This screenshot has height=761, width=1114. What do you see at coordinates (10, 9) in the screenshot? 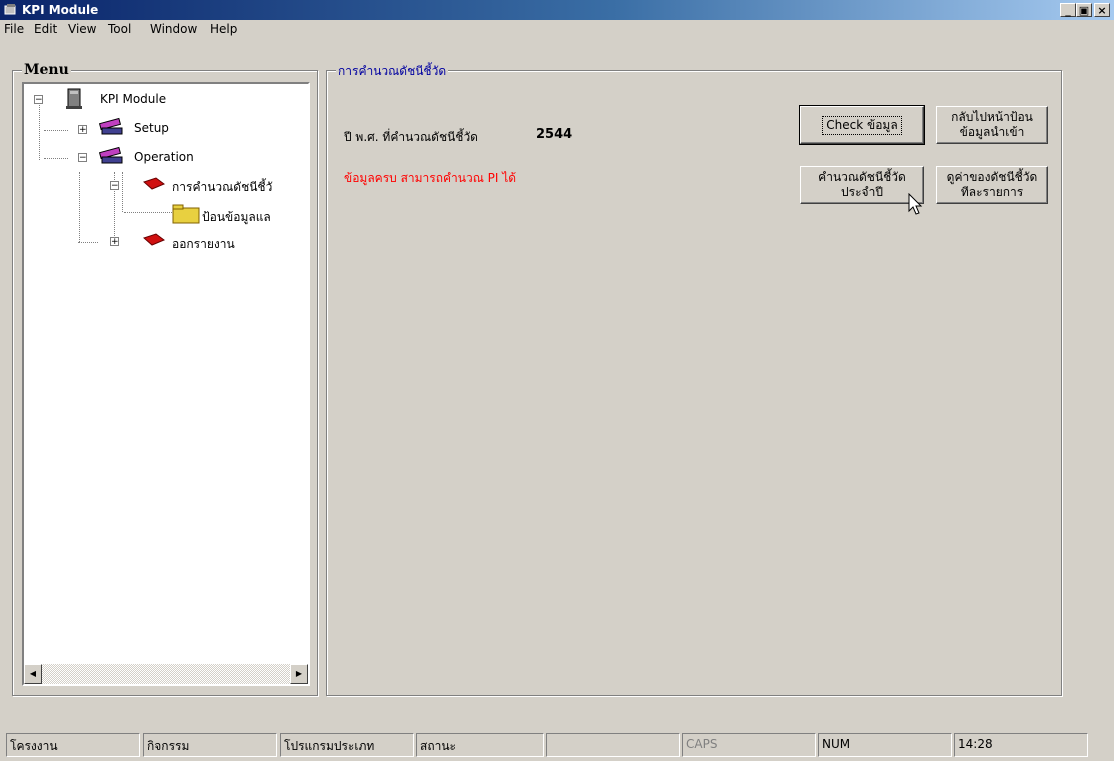
I see `app-icon` at bounding box center [10, 9].